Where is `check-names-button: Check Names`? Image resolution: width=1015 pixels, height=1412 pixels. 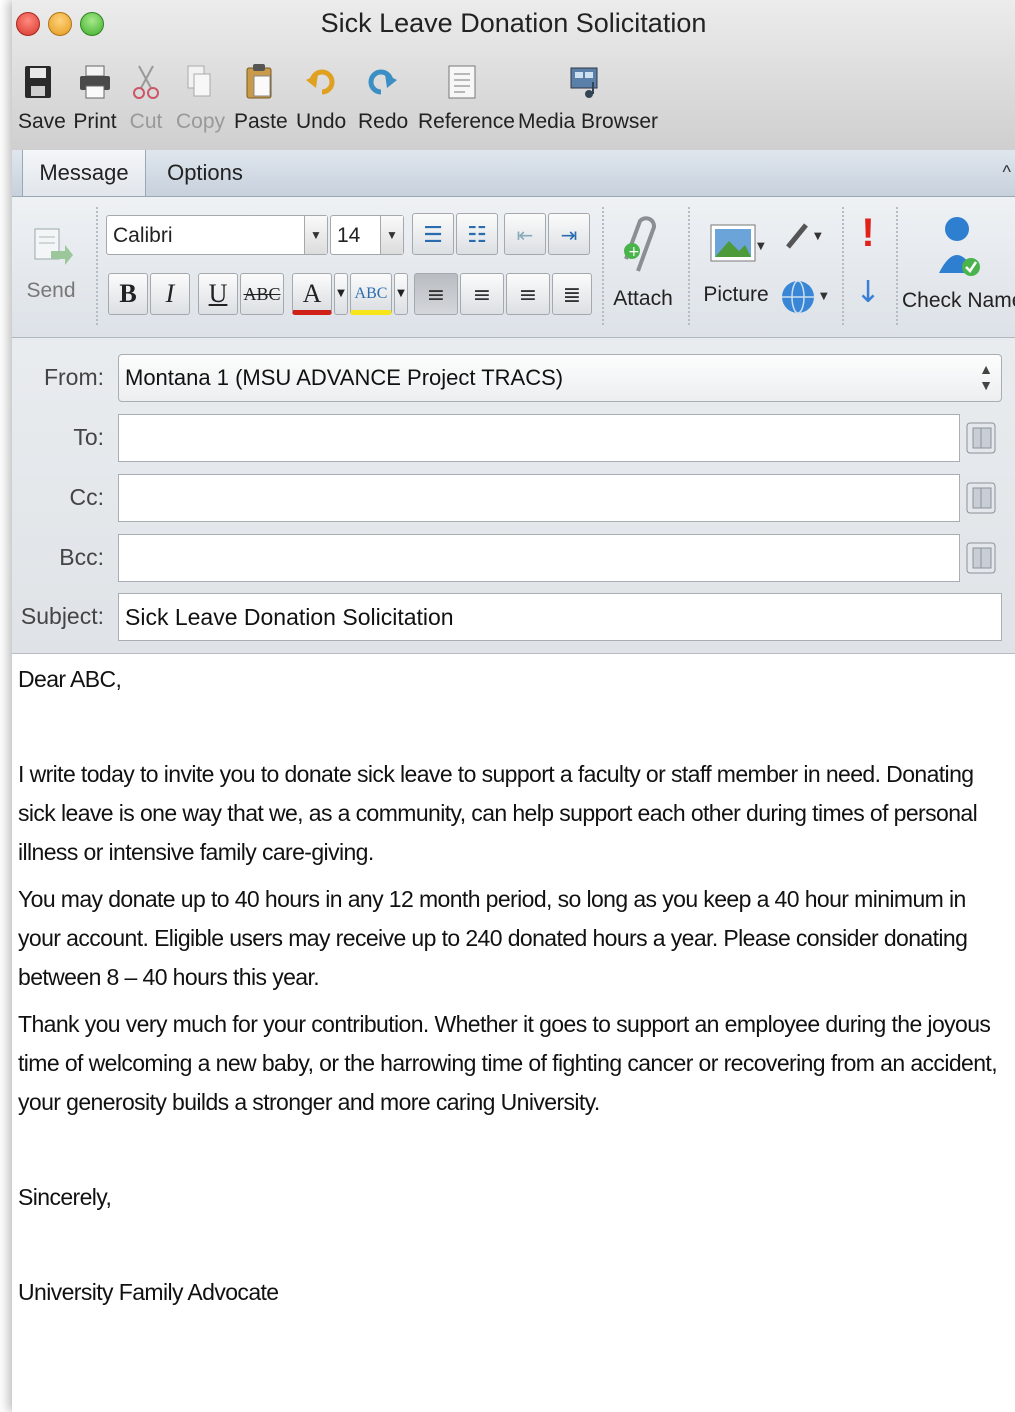
check-names-button: Check Names is located at coordinates (958, 262).